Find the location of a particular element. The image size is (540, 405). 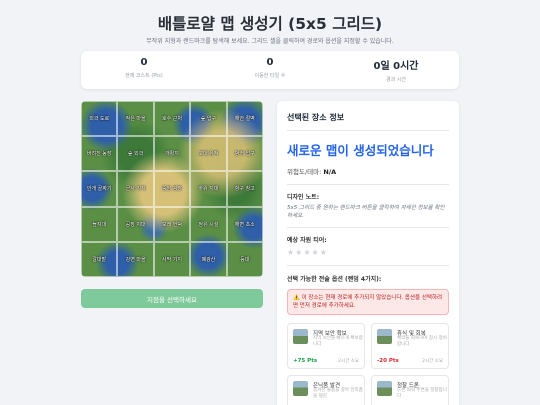

map-cell-label: 사막 기지 is located at coordinates (171, 259).